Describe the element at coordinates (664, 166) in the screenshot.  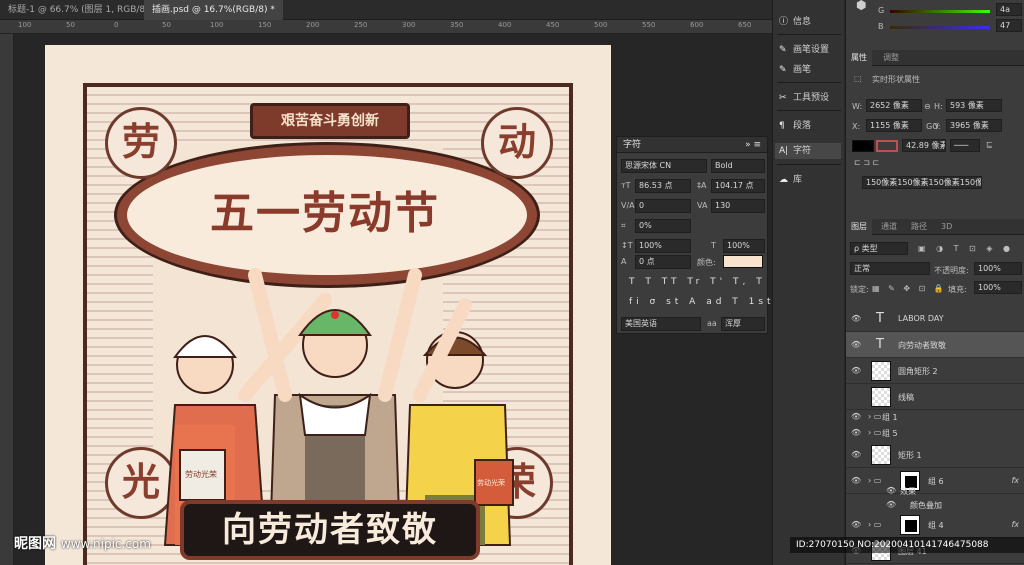
I see `font-family-select: 思源宋体 CN` at that location.